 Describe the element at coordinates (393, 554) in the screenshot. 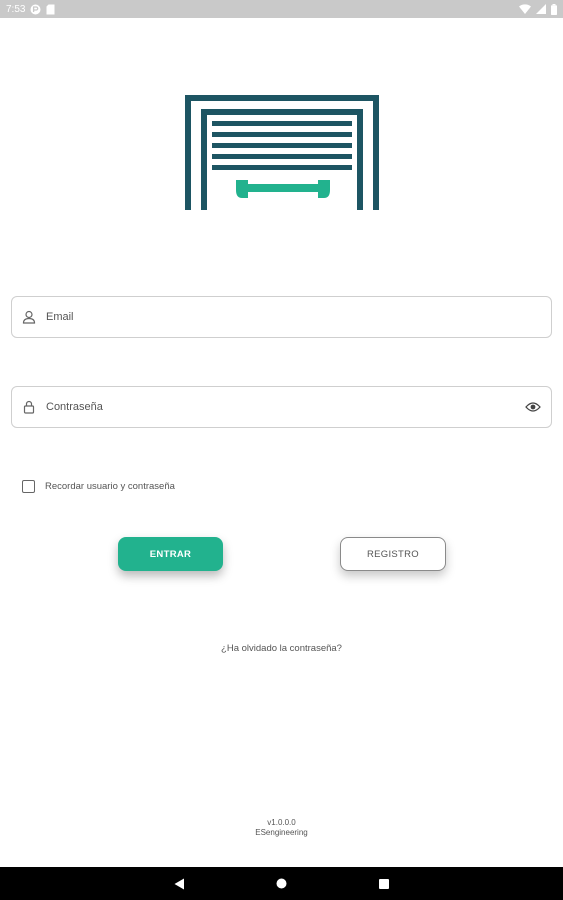

I see `register-button: REGISTRO` at that location.